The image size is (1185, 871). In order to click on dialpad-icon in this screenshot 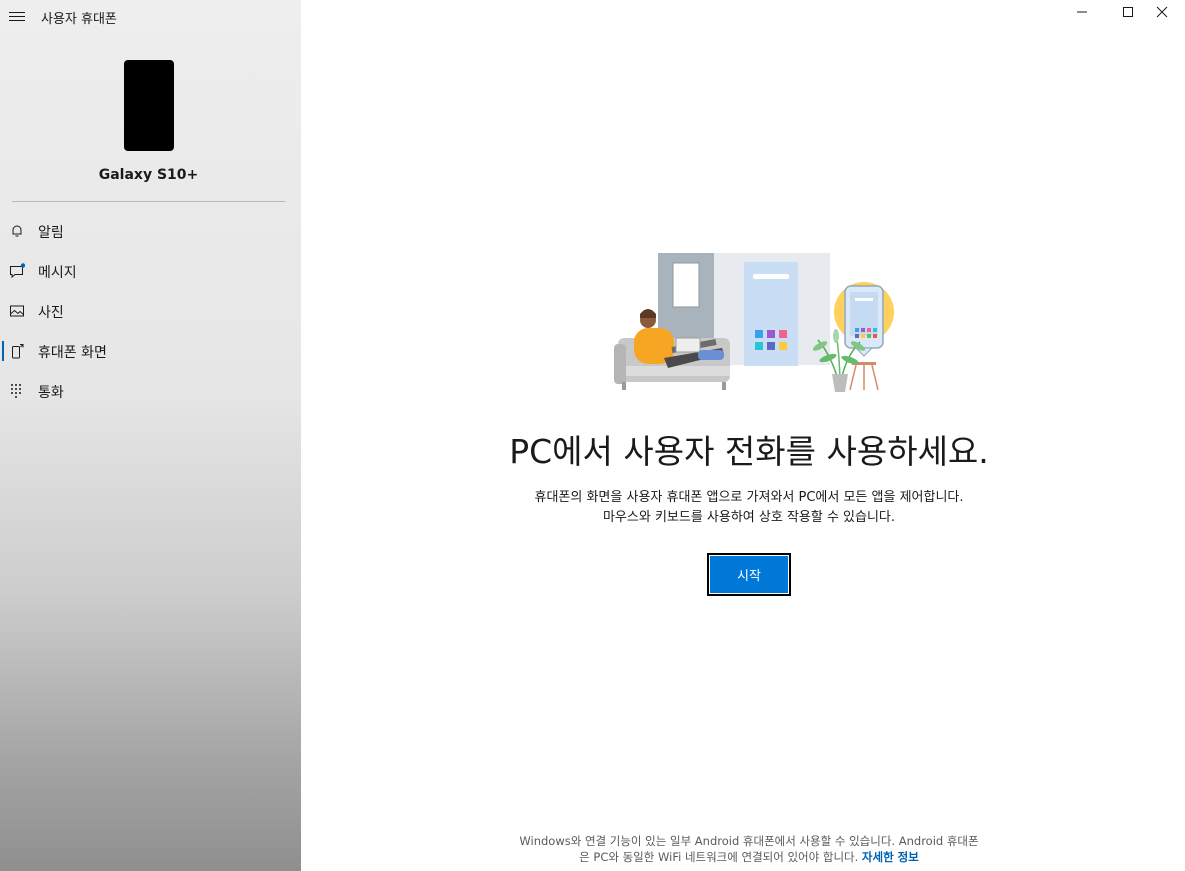, I will do `click(16, 391)`.